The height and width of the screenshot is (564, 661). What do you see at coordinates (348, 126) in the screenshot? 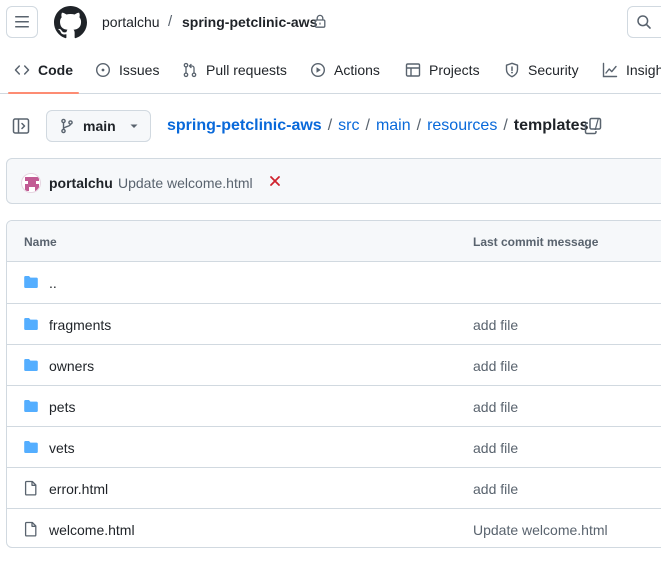
I see `breadcrumb-src-link: src` at bounding box center [348, 126].